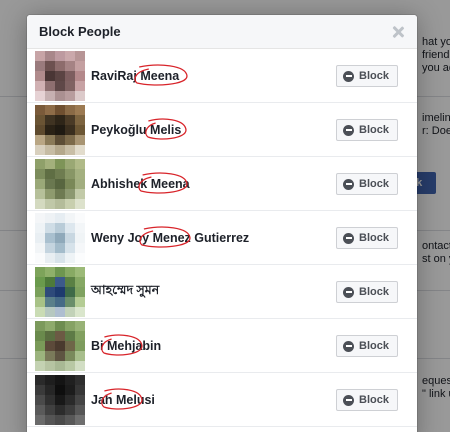  I want to click on person-row: RaviRaj Meena Block, so click(222, 76).